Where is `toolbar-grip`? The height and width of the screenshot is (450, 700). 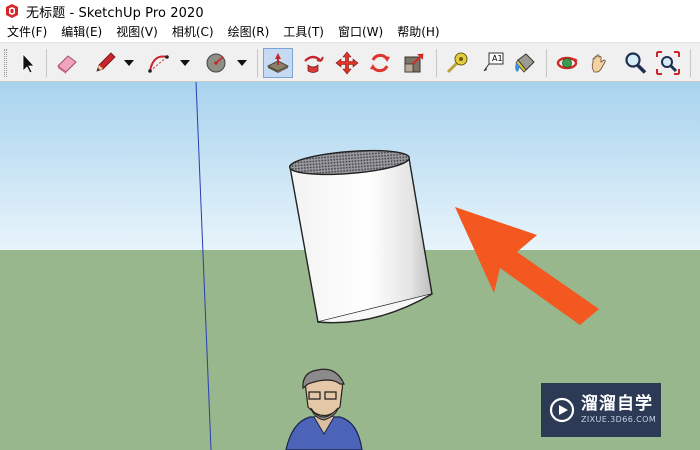 toolbar-grip is located at coordinates (5, 63).